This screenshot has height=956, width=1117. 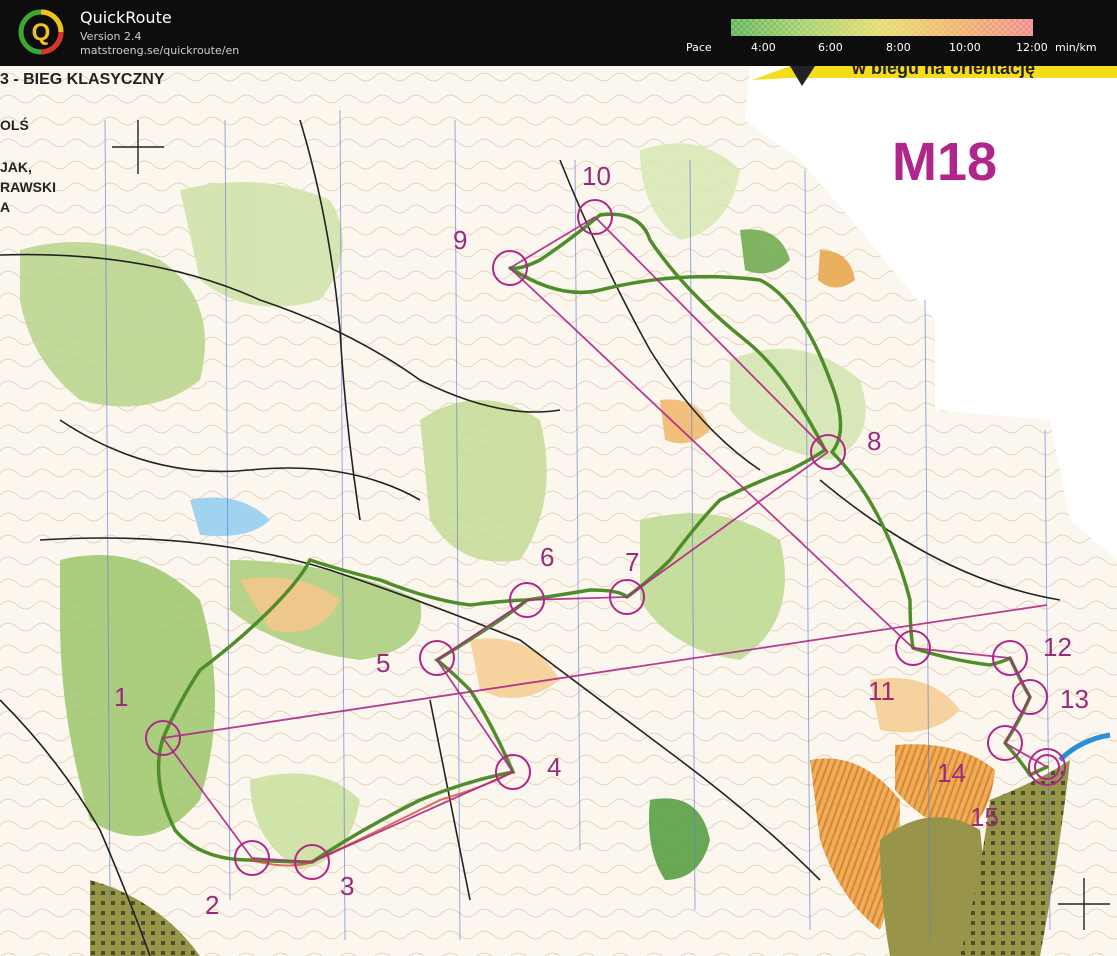 I want to click on control-number-9: 9, so click(x=460, y=240).